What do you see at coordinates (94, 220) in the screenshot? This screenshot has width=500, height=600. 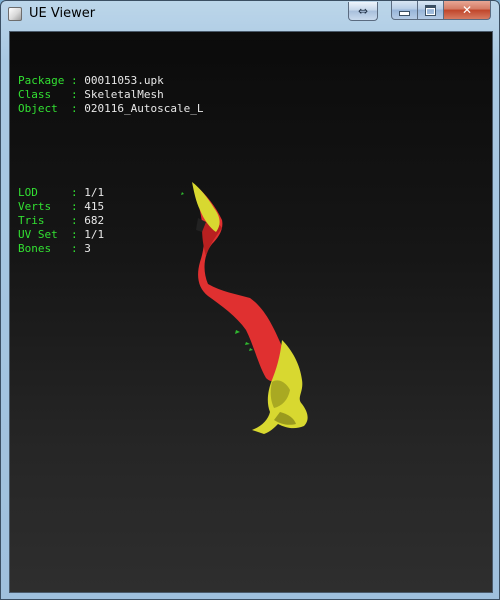 I see `info-value: 682` at bounding box center [94, 220].